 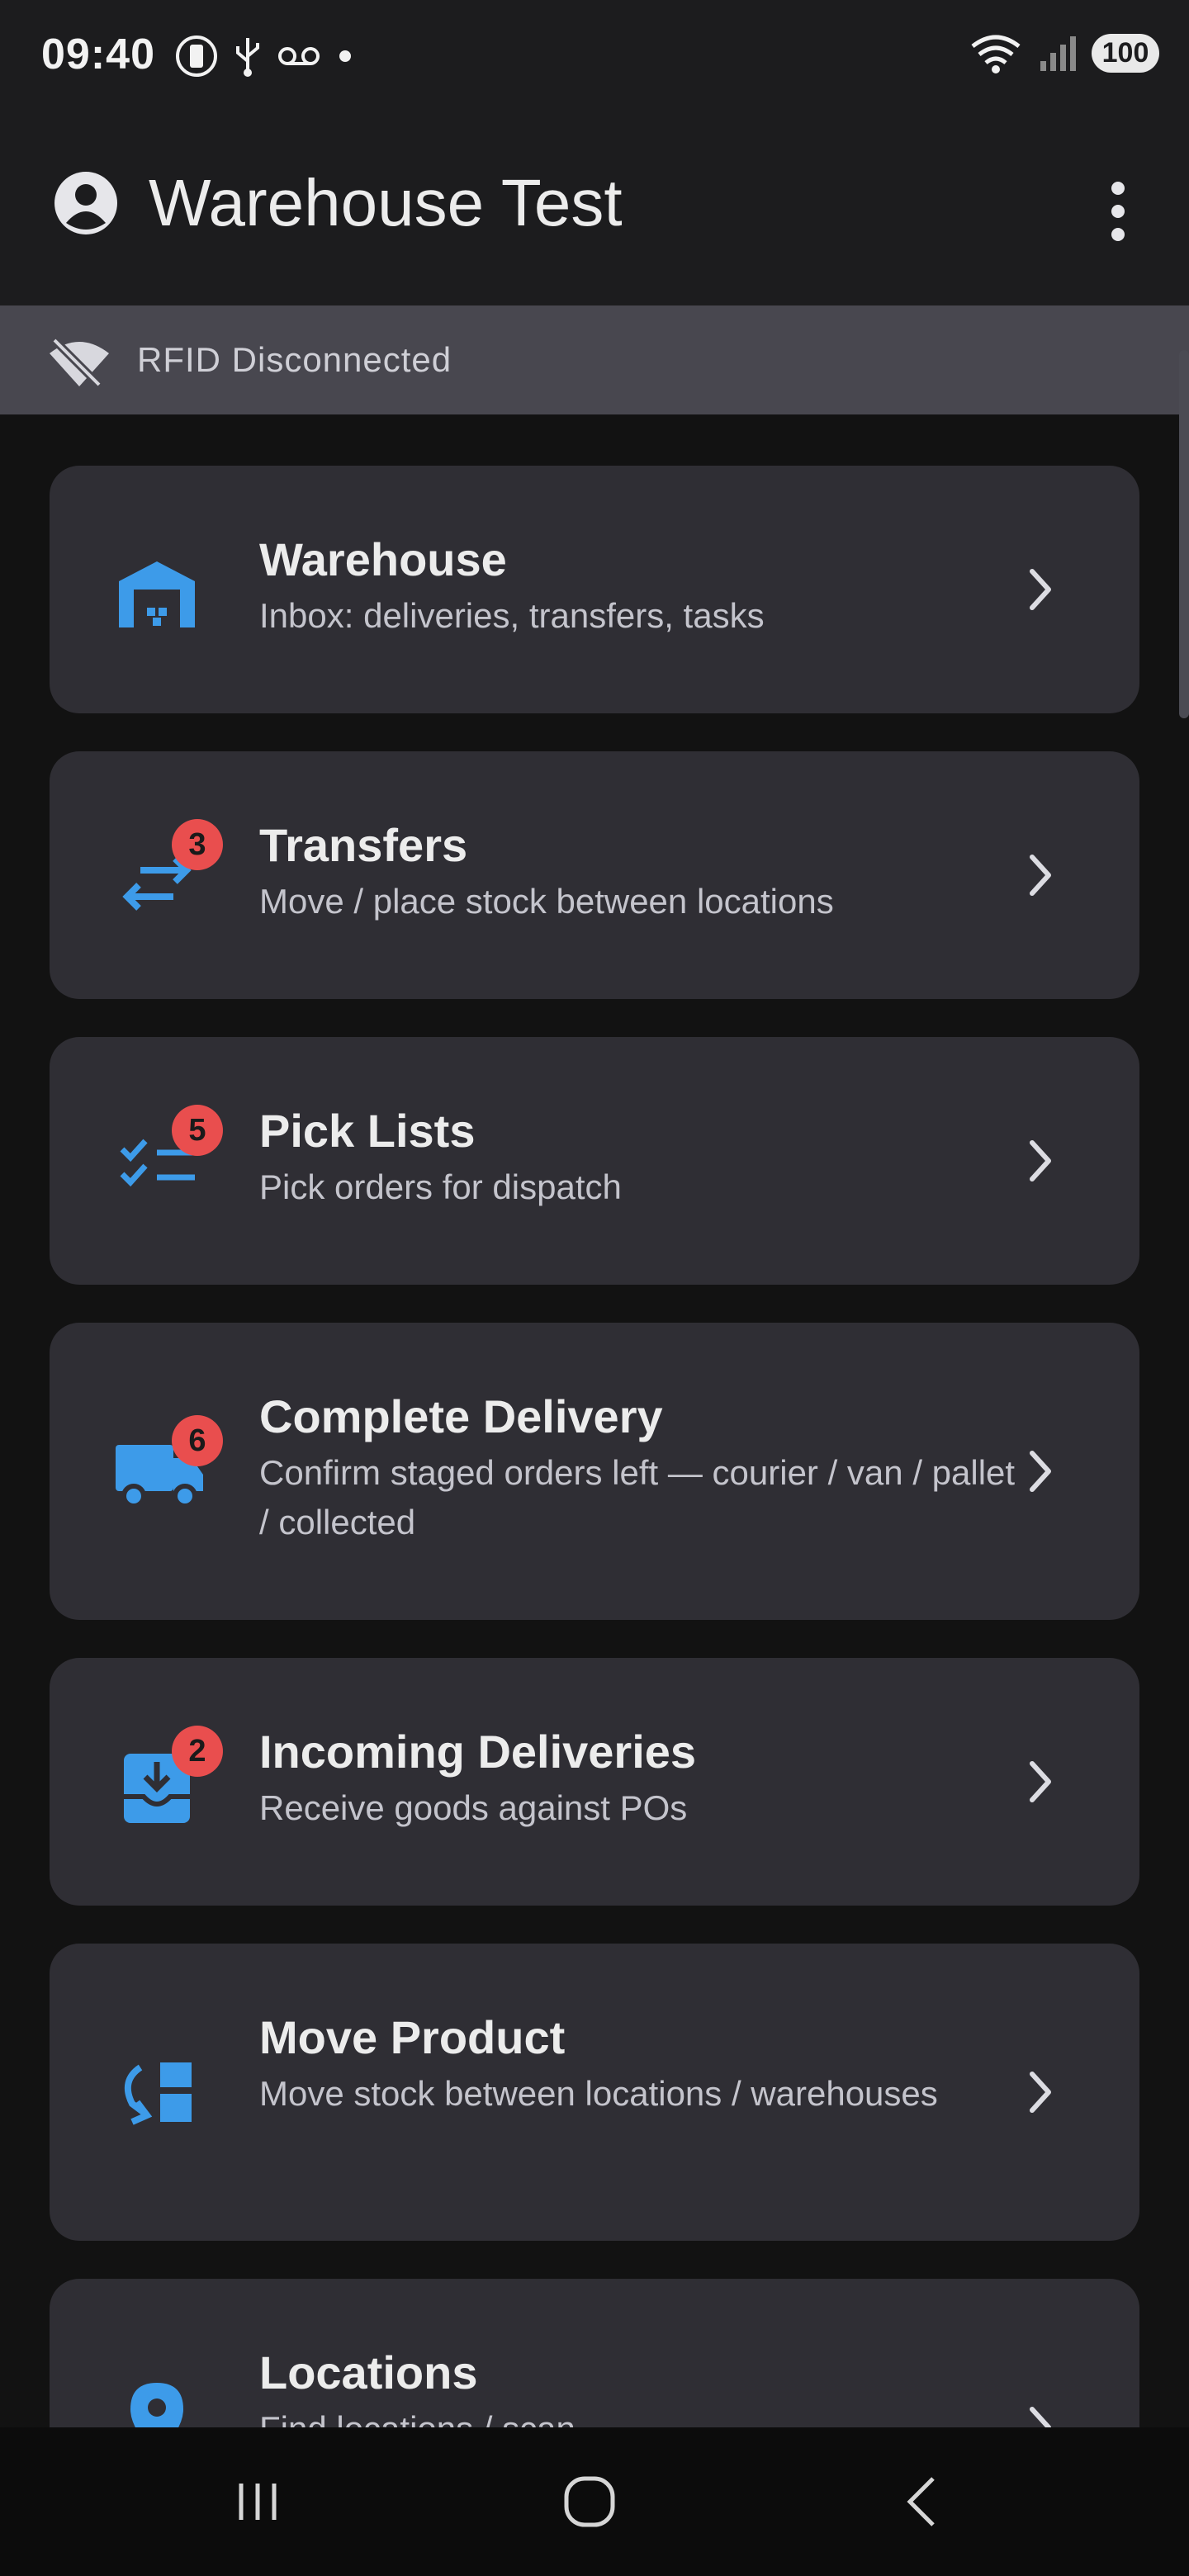 What do you see at coordinates (197, 1130) in the screenshot?
I see `badge-count: 5` at bounding box center [197, 1130].